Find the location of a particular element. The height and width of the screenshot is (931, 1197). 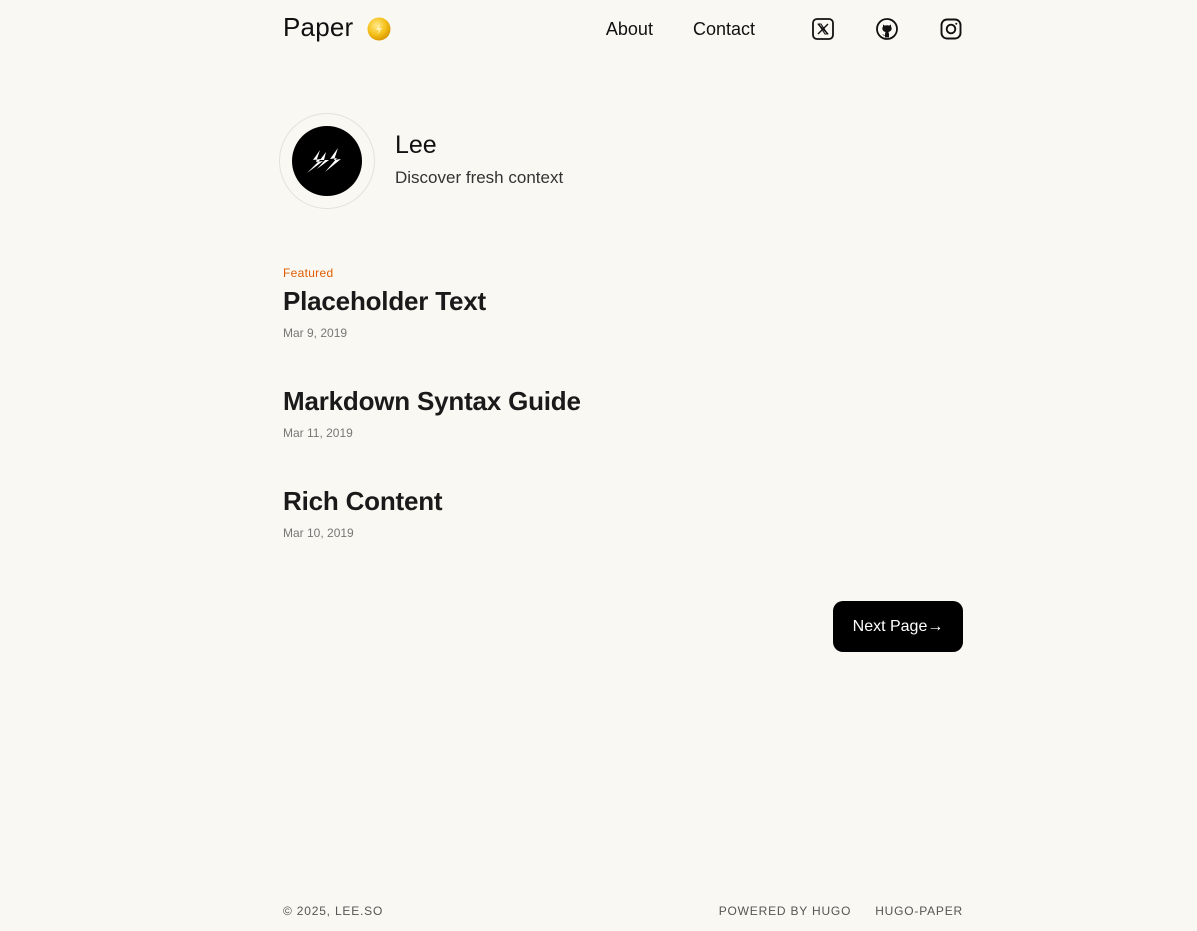

site-header: Paper About Contact is located at coordinates (623, 29).